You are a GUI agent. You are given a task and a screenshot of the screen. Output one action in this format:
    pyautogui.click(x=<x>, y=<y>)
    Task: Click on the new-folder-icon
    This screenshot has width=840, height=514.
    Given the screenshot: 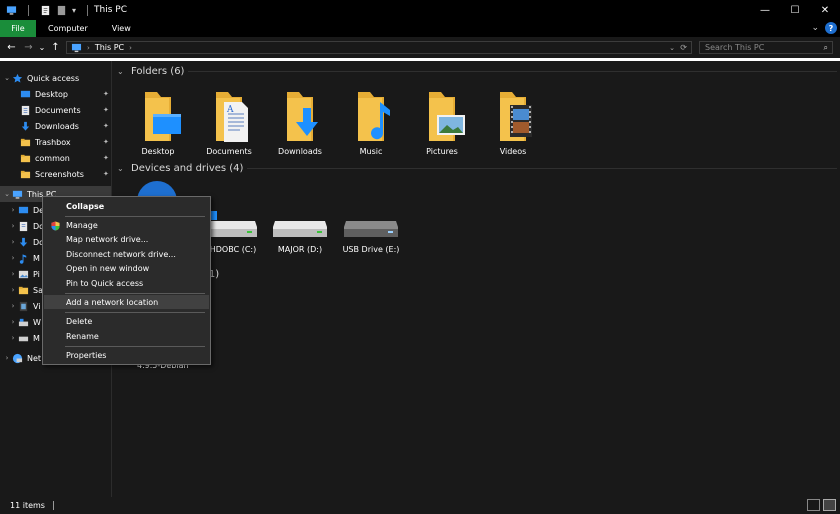 What is the action you would take?
    pyautogui.click(x=61, y=10)
    